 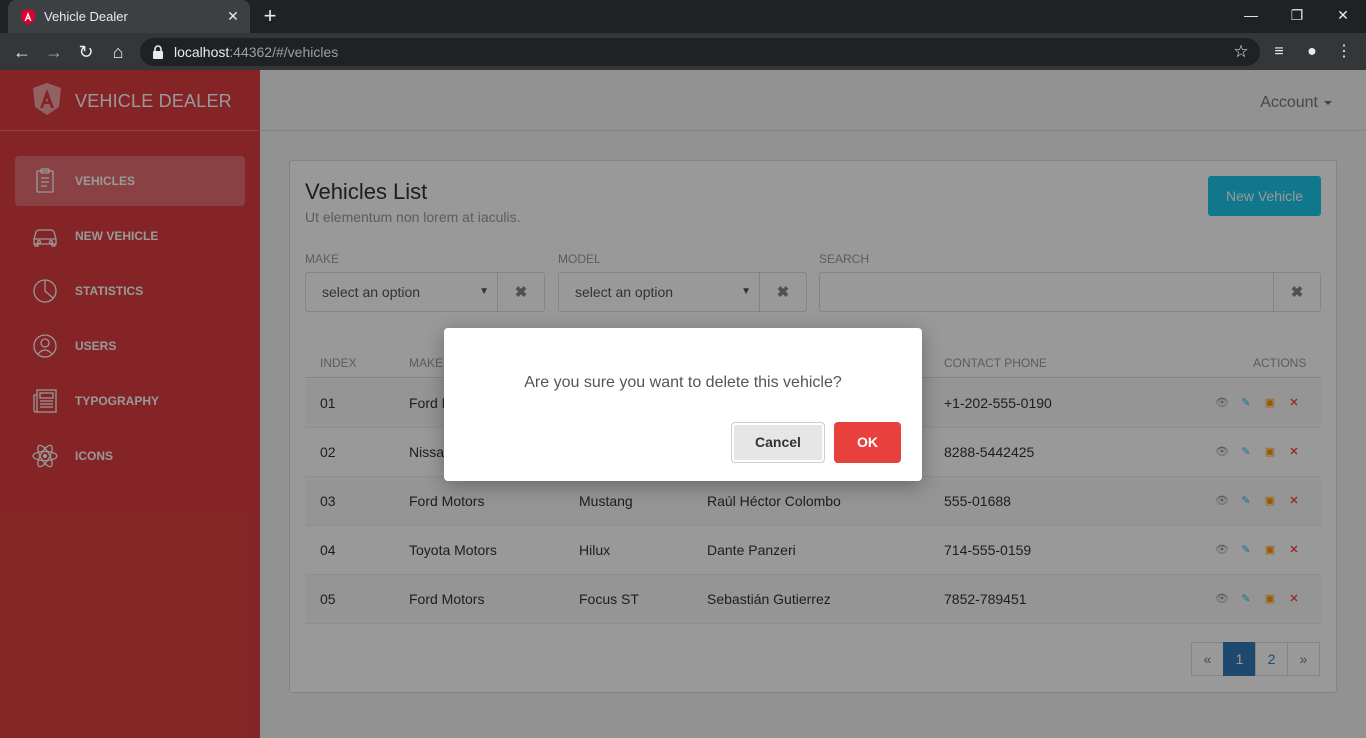 I want to click on media-control-icon: ≡, so click(x=1279, y=52).